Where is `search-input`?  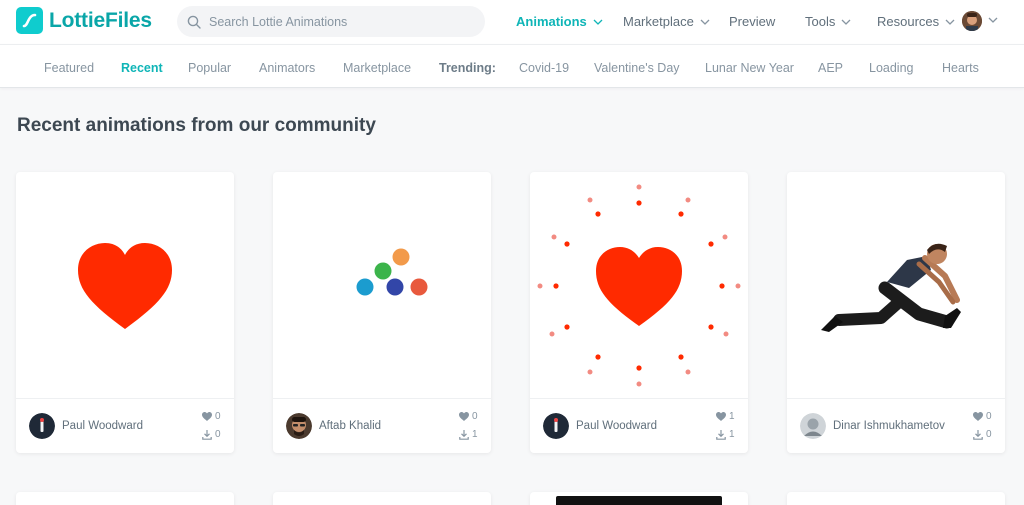 search-input is located at coordinates (339, 21).